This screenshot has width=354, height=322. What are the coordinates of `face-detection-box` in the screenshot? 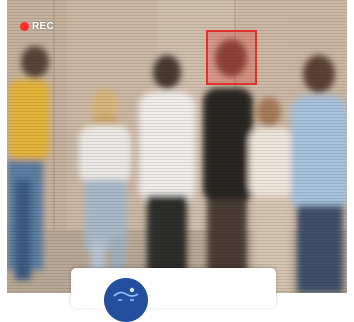 It's located at (231, 57).